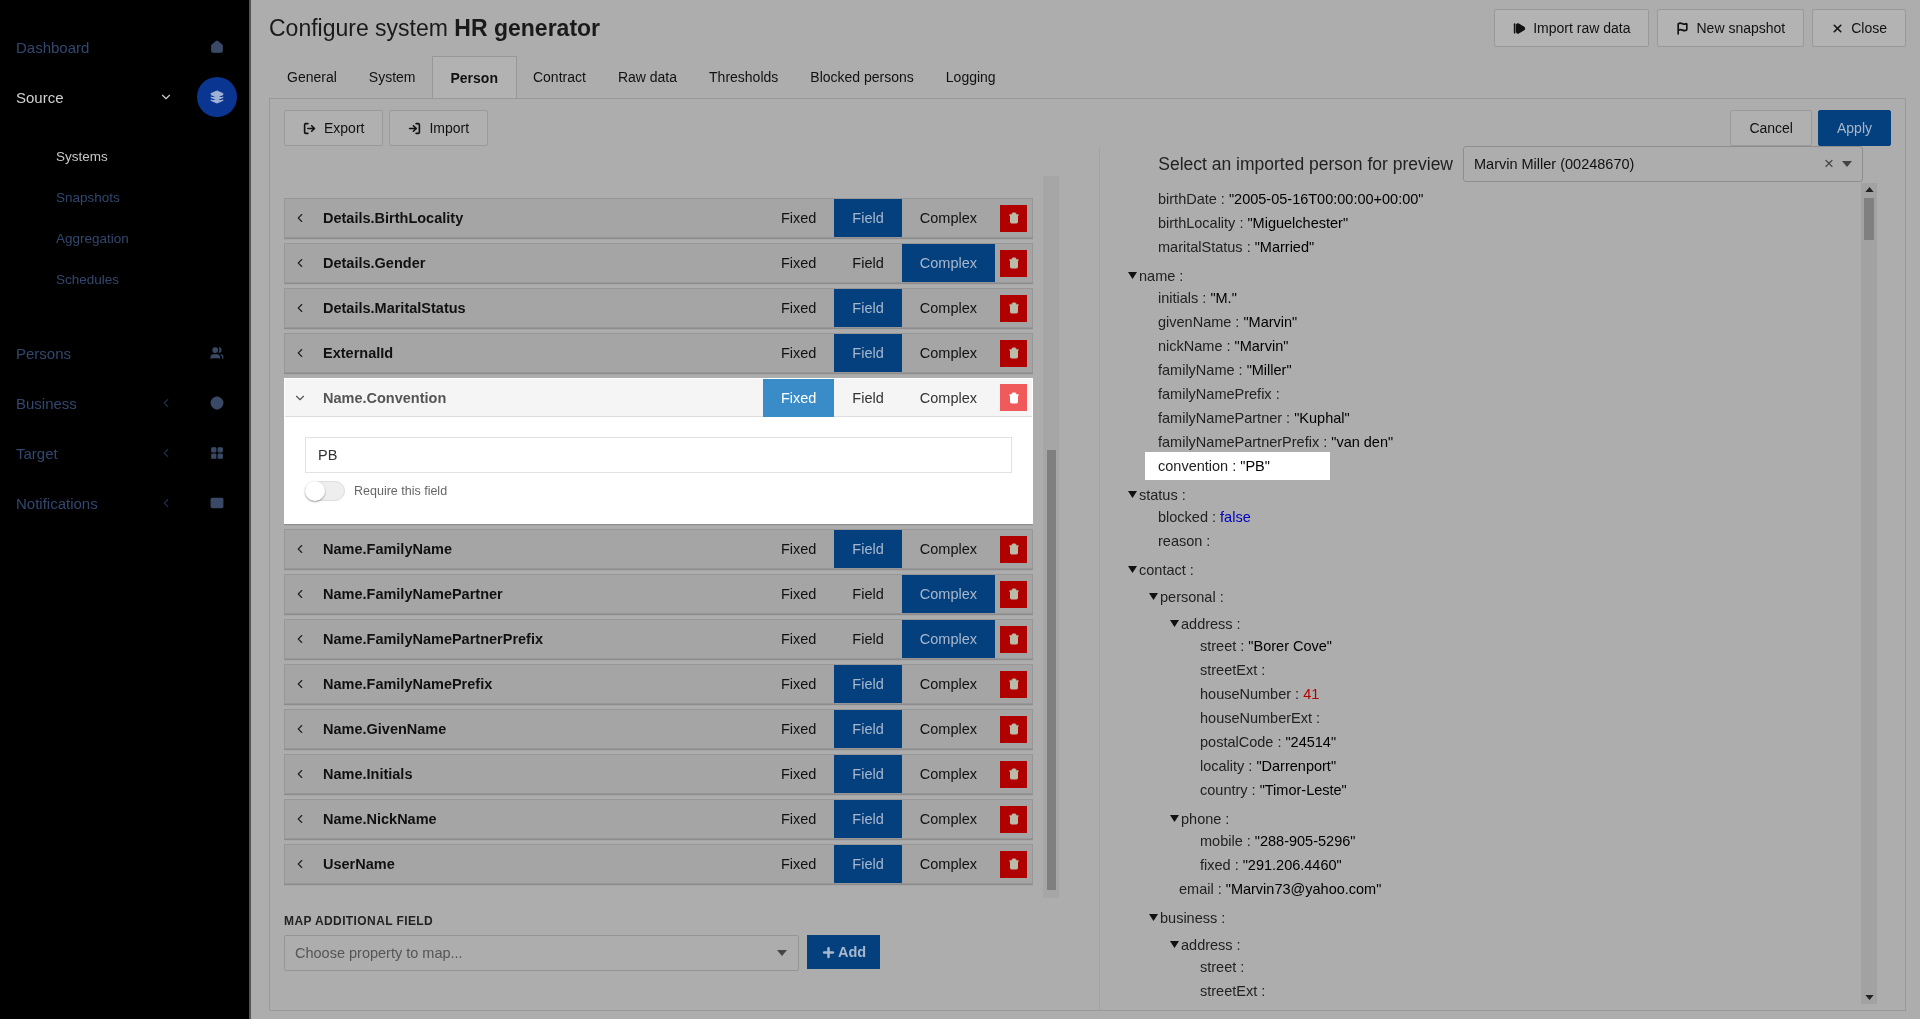 The height and width of the screenshot is (1019, 1920). I want to click on scroll-up-icon, so click(1869, 189).